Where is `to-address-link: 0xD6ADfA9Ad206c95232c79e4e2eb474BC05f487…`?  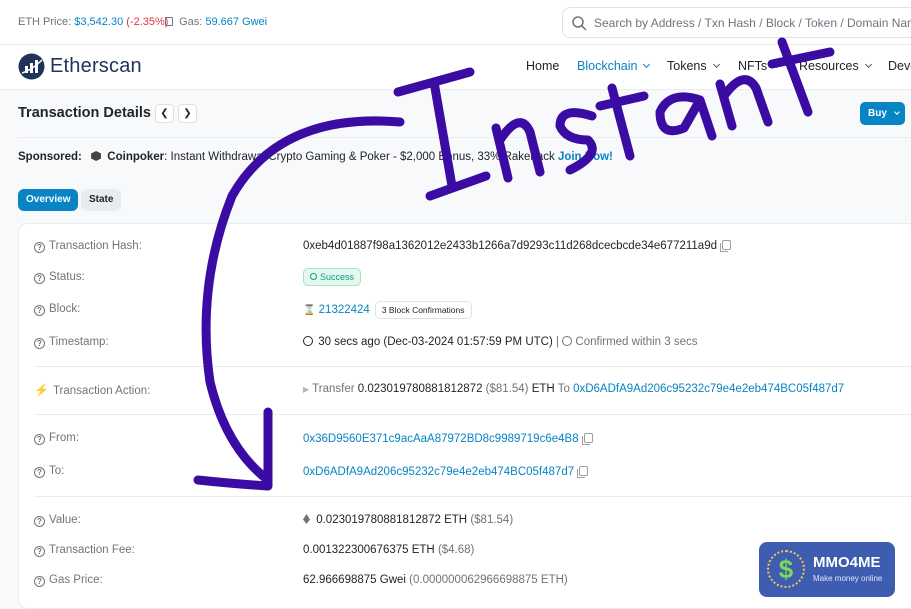
to-address-link: 0xD6ADfA9Ad206c95232c79e4e2eb474BC05f487… is located at coordinates (438, 472).